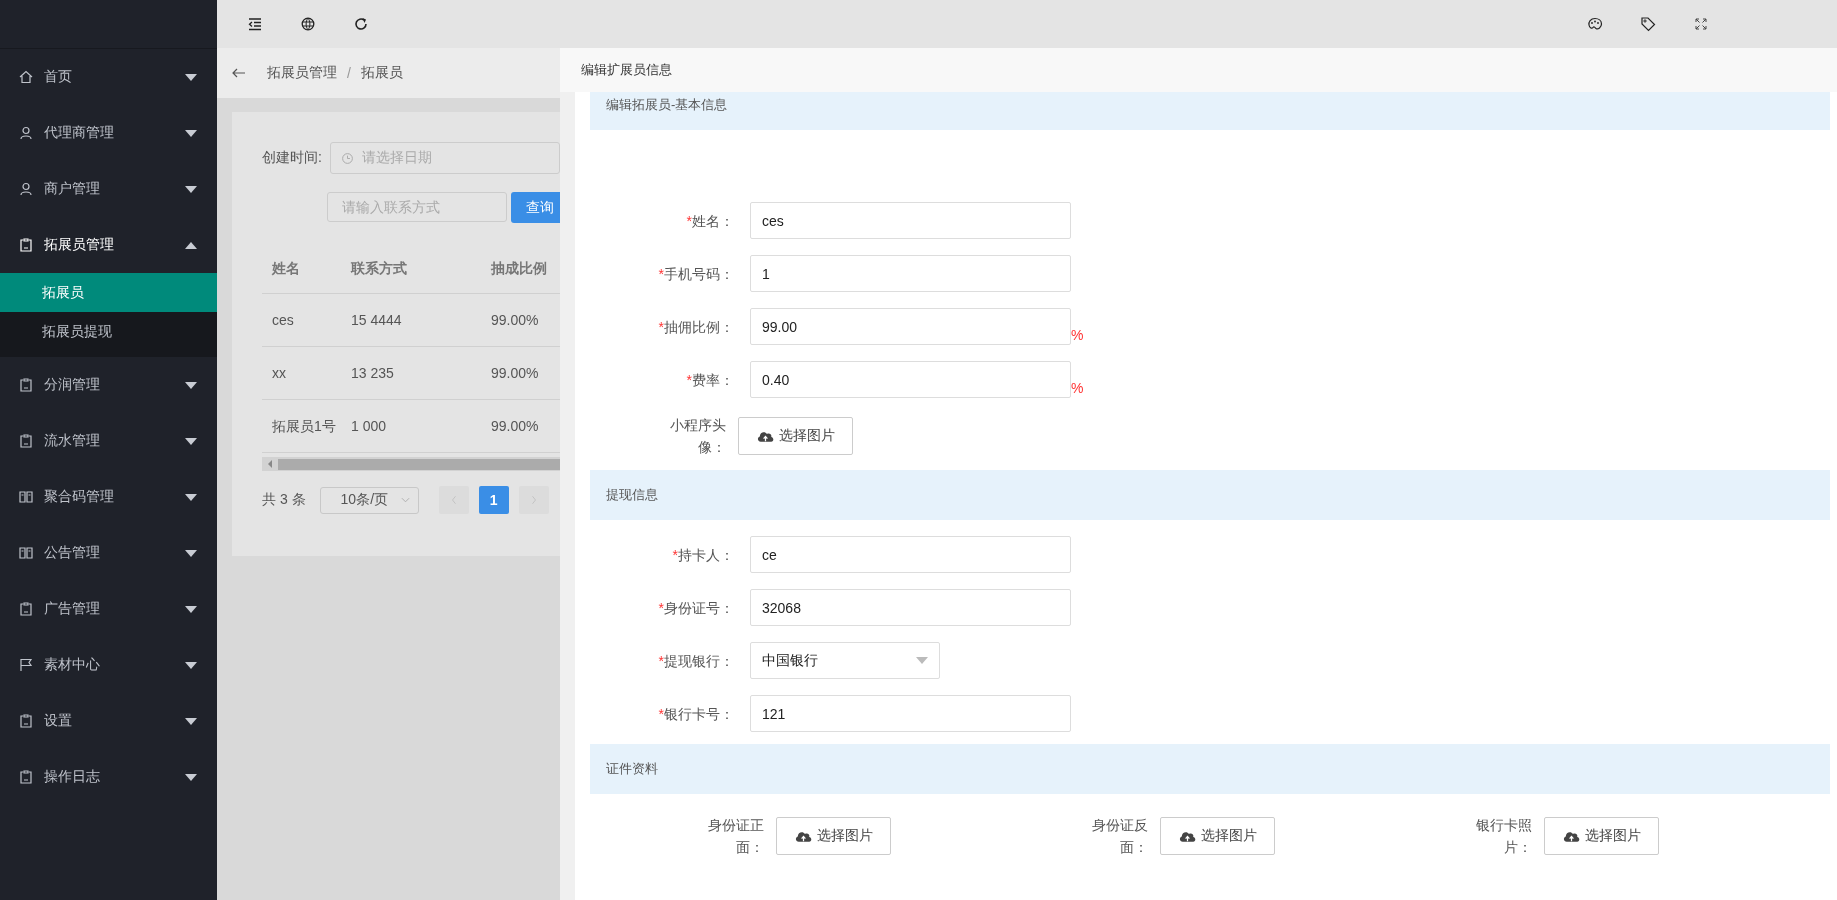  What do you see at coordinates (910, 273) in the screenshot?
I see `text-field: 1` at bounding box center [910, 273].